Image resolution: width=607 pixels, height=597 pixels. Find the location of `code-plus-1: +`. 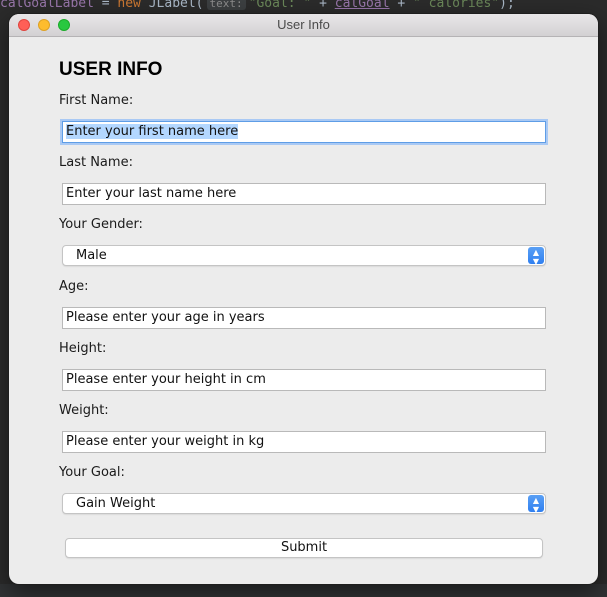

code-plus-1: + is located at coordinates (323, 5).